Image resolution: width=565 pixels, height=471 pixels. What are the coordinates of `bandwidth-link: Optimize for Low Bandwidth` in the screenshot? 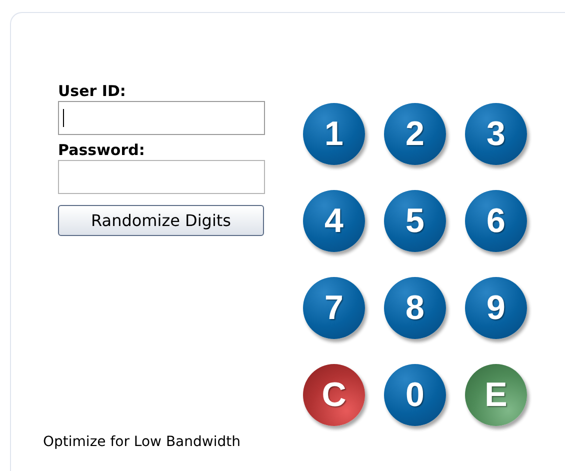 It's located at (141, 442).